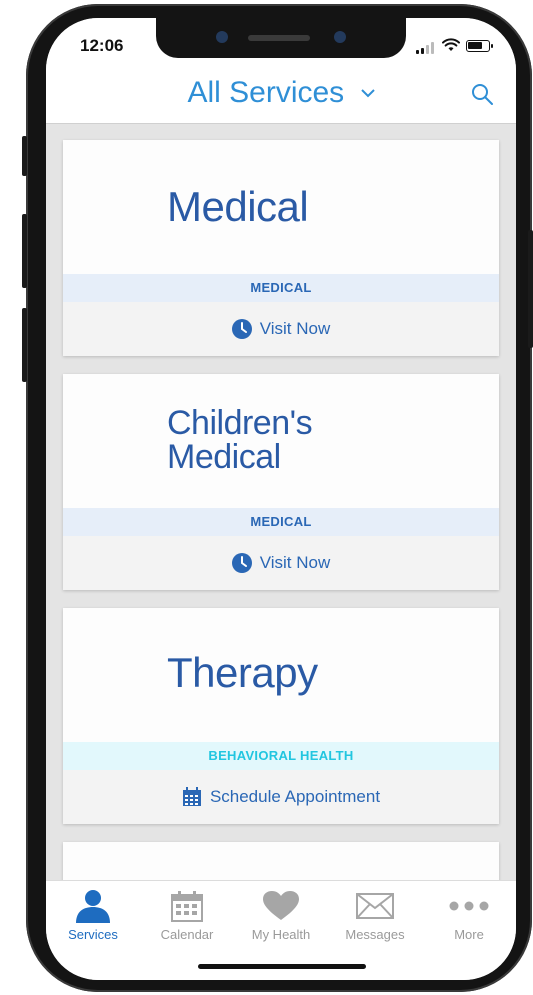 Image resolution: width=533 pixels, height=995 pixels. I want to click on service-category-label: BEHAVIORAL HEALTH, so click(281, 756).